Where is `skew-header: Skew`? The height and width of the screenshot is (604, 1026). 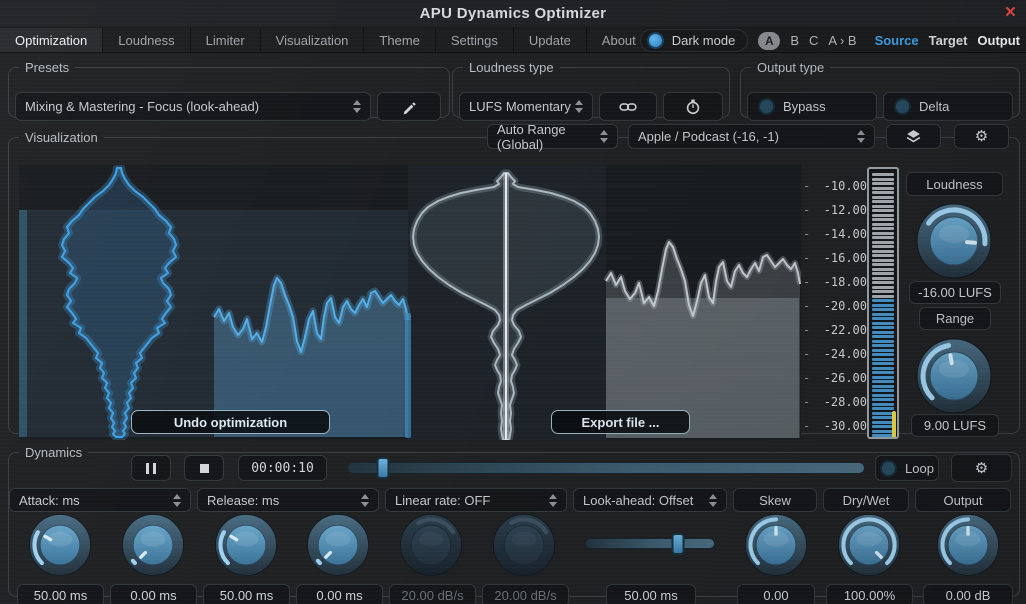
skew-header: Skew is located at coordinates (775, 500).